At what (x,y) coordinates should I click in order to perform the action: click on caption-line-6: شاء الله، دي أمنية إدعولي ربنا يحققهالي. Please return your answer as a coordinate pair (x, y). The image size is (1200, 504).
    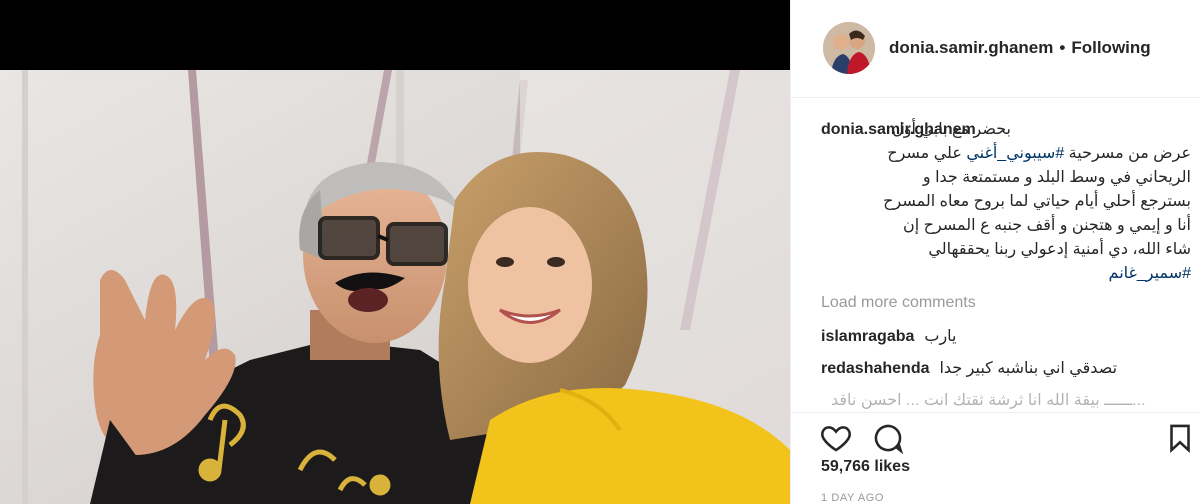
    Looking at the image, I should click on (1059, 249).